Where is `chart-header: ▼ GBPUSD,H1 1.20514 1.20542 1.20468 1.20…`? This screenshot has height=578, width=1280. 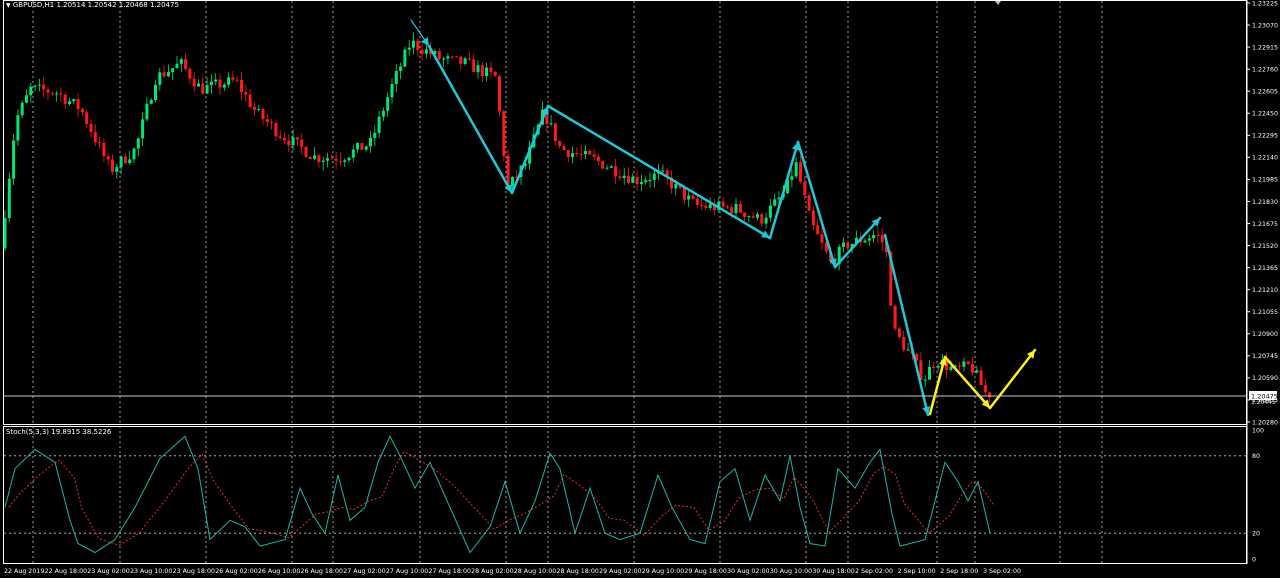 chart-header: ▼ GBPUSD,H1 1.20514 1.20542 1.20468 1.20… is located at coordinates (92, 5).